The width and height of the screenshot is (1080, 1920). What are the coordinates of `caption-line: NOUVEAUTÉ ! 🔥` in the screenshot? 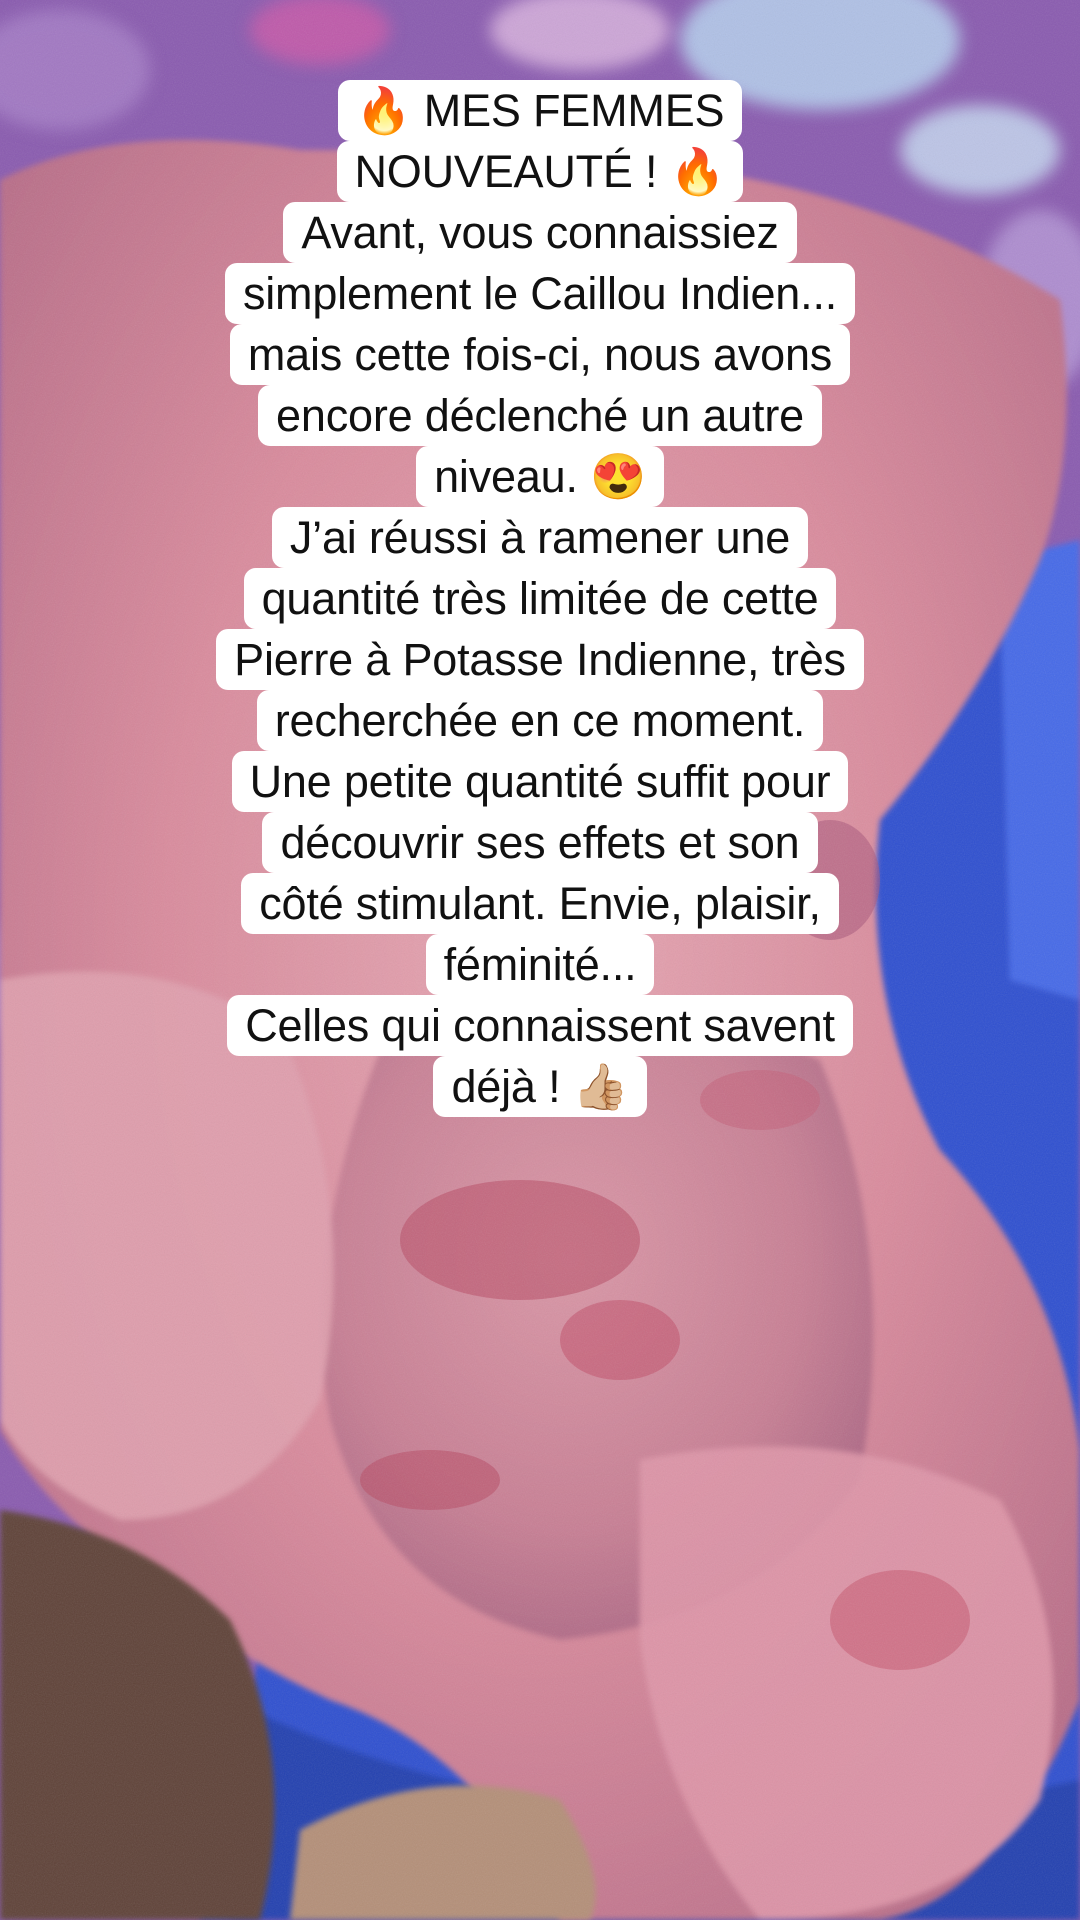 It's located at (540, 171).